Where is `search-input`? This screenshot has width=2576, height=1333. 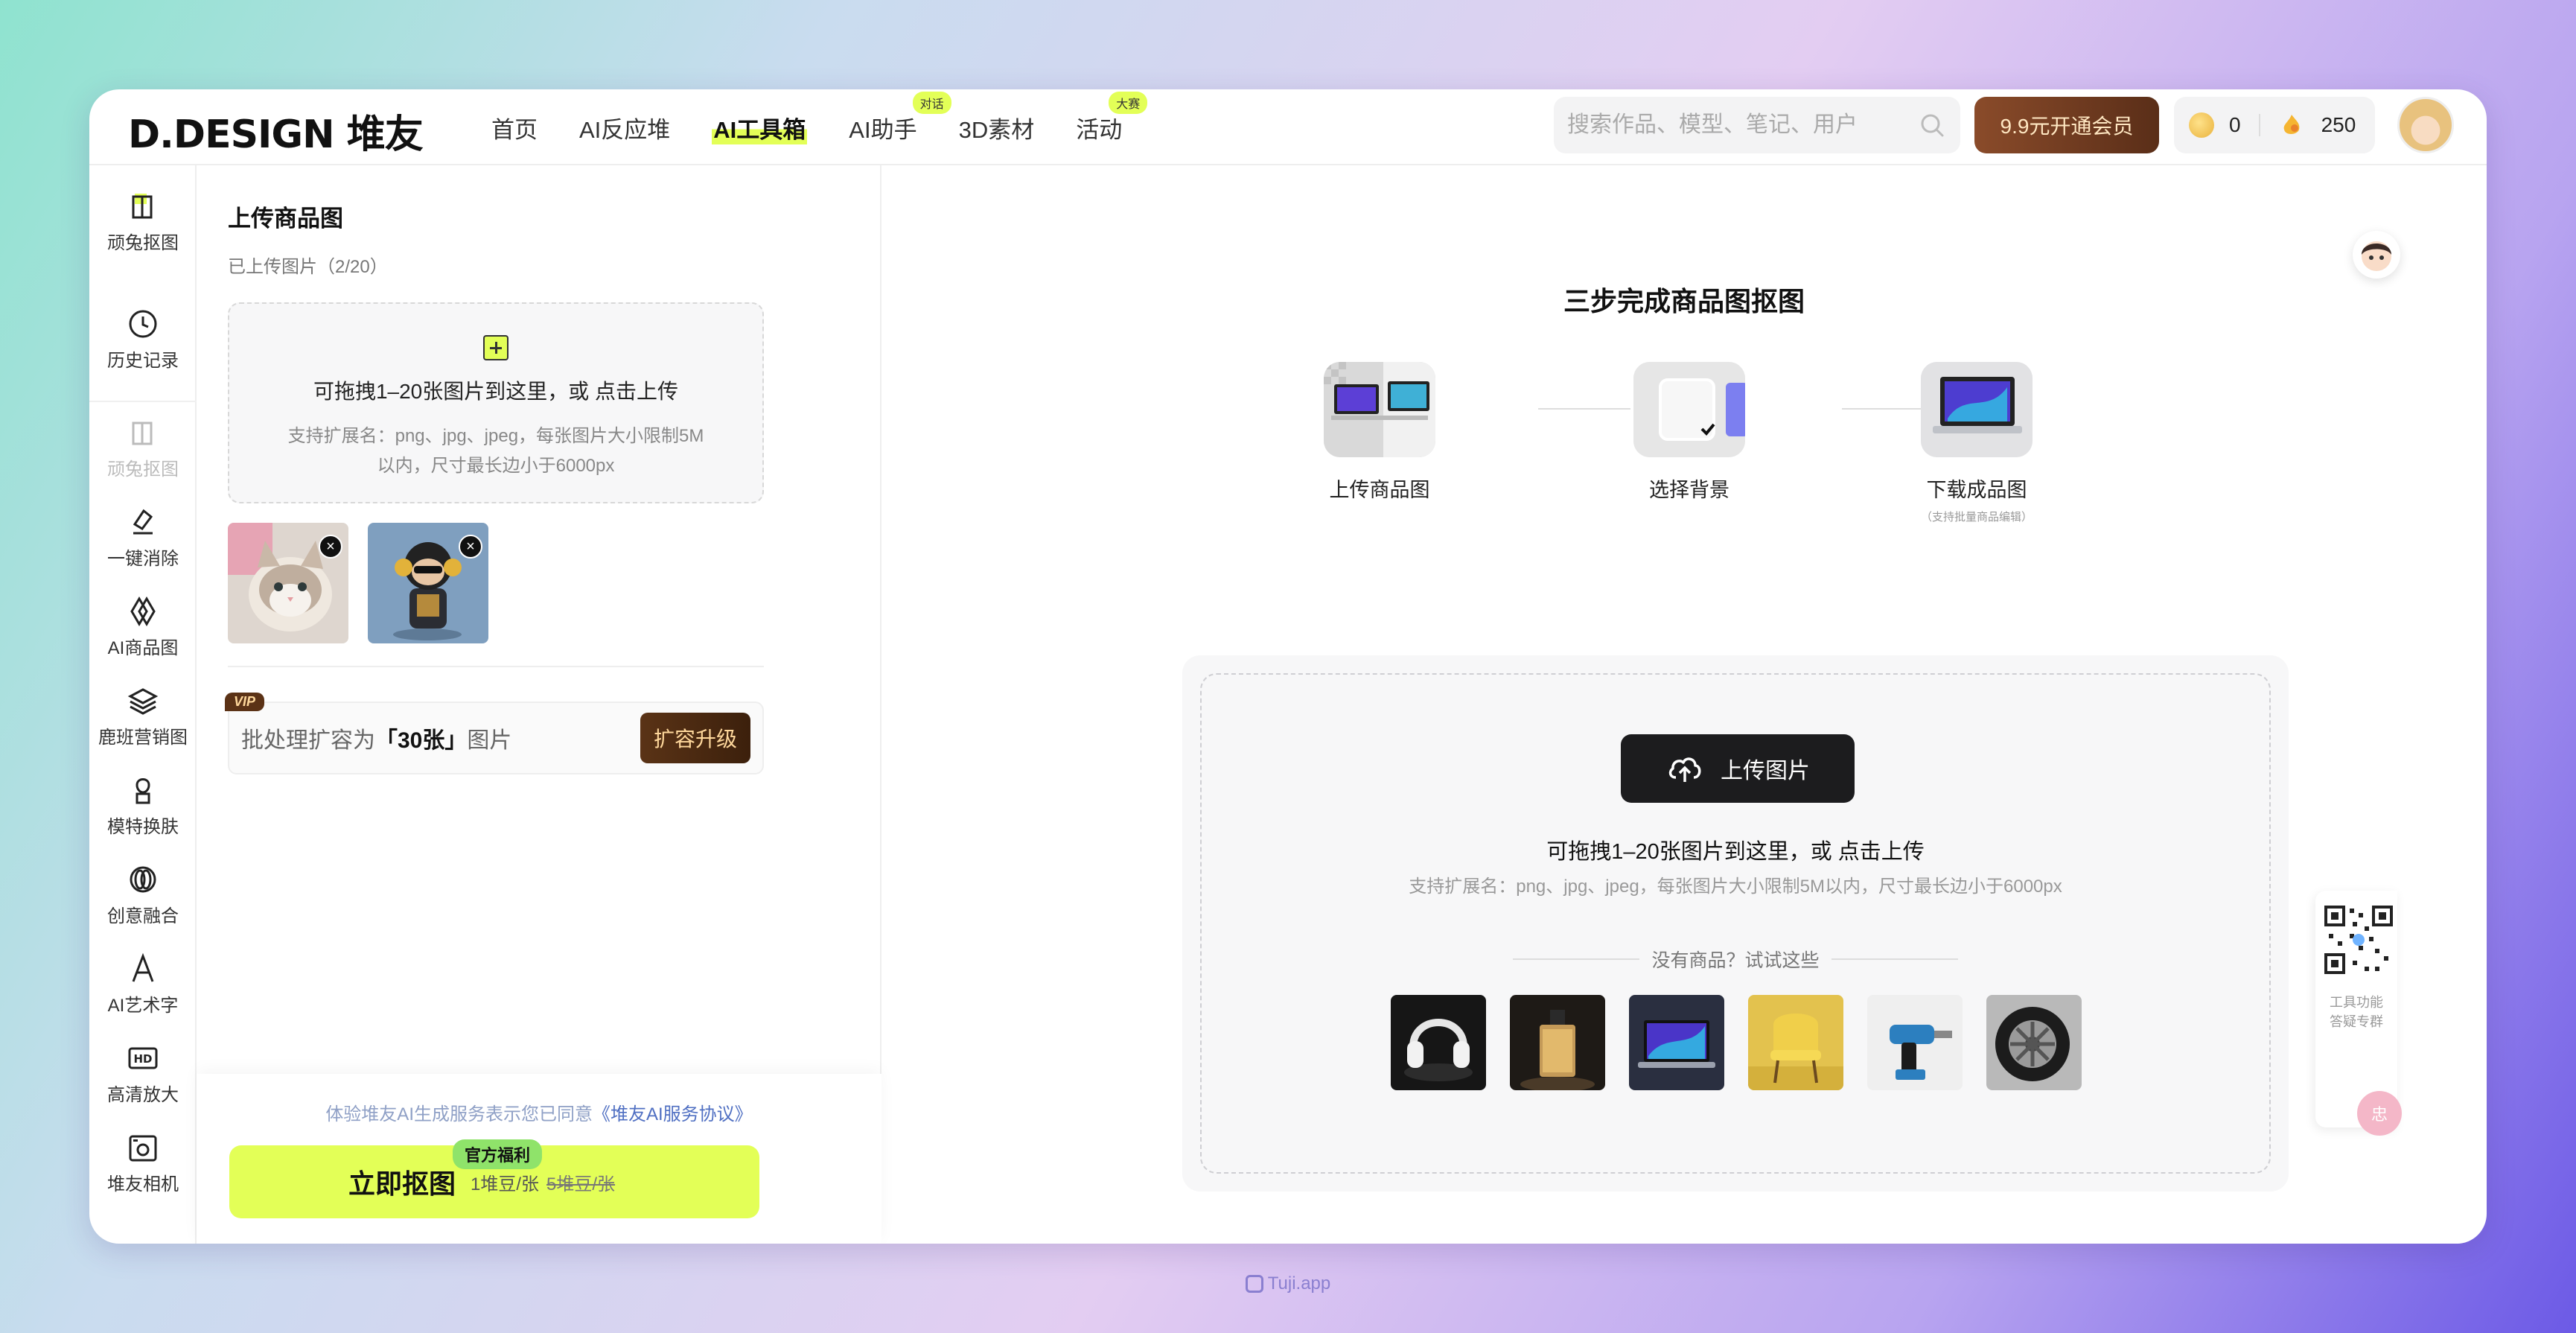 search-input is located at coordinates (1742, 125).